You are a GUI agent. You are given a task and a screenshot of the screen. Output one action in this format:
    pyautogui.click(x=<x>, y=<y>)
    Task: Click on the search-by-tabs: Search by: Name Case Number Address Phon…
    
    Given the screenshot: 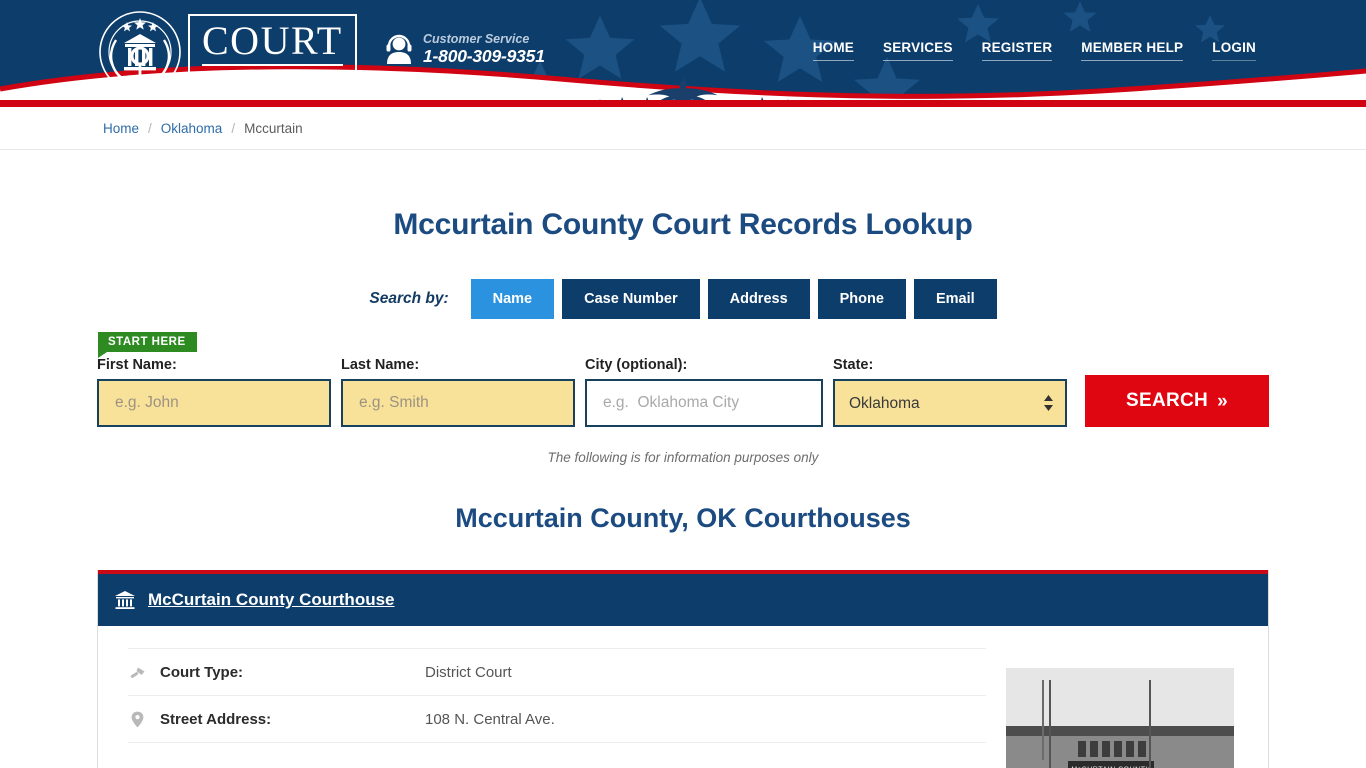 What is the action you would take?
    pyautogui.click(x=683, y=299)
    